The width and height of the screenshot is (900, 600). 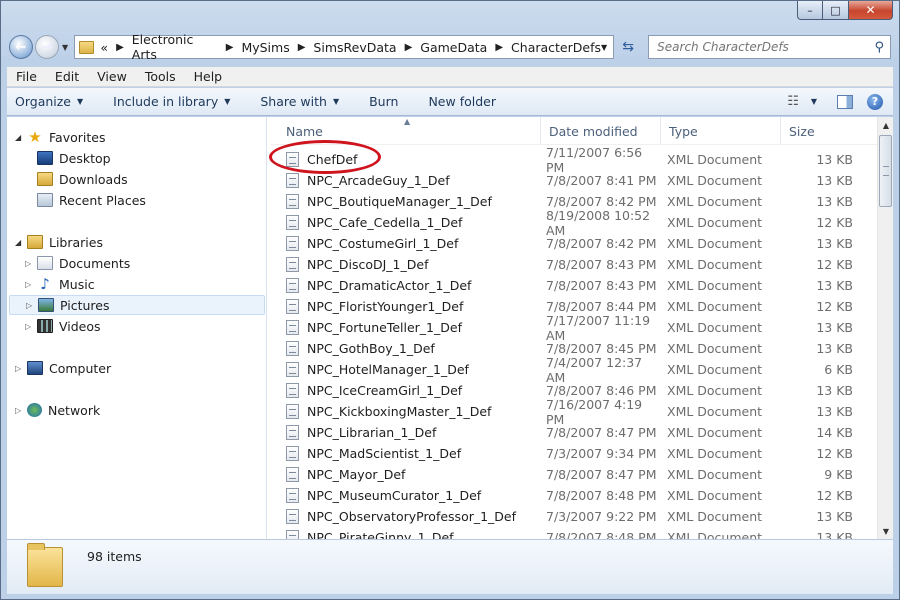 What do you see at coordinates (814, 101) in the screenshot?
I see `view-options-dropdown-icon: ▼` at bounding box center [814, 101].